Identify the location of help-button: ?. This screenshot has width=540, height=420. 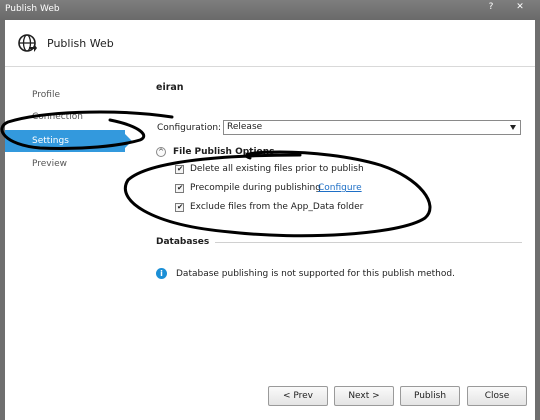
(491, 7).